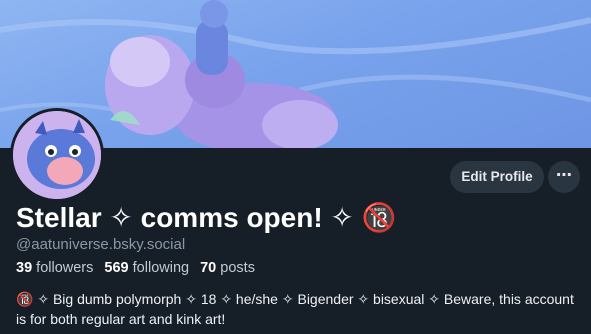 This screenshot has height=334, width=591. What do you see at coordinates (100, 244) in the screenshot?
I see `profile-handle: @aatuniverse.bsky.social` at bounding box center [100, 244].